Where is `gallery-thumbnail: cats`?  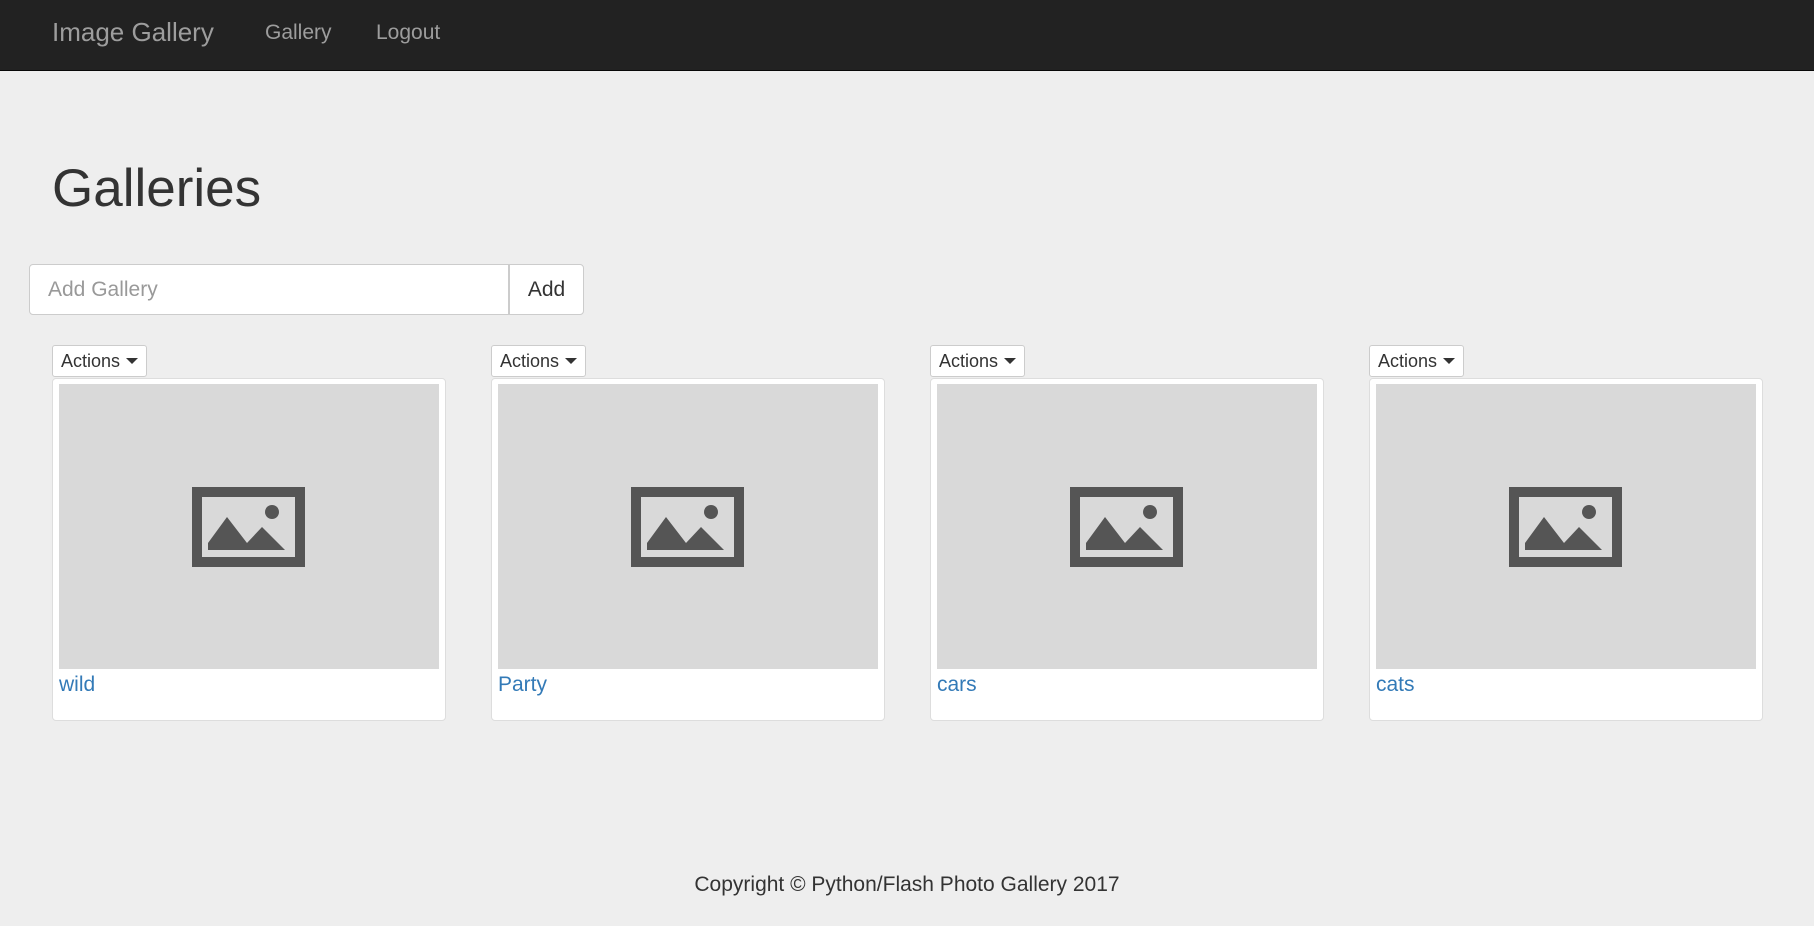 gallery-thumbnail: cats is located at coordinates (1566, 549).